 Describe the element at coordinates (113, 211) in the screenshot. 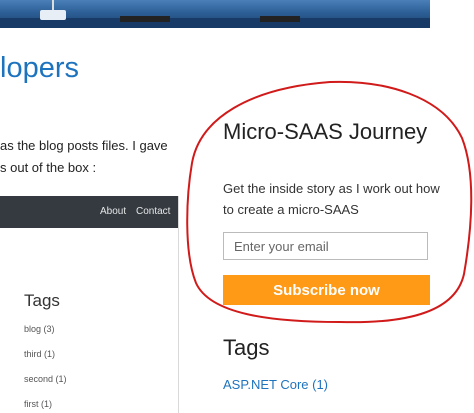

I see `embedded-nav-about: About` at that location.